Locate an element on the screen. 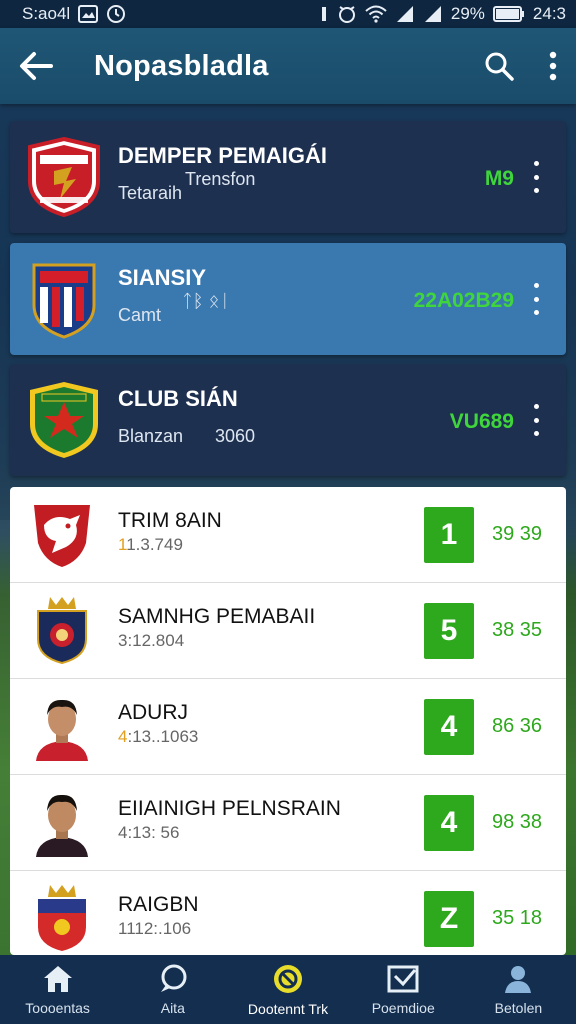  nav-item-chat: Aita is located at coordinates (172, 989).